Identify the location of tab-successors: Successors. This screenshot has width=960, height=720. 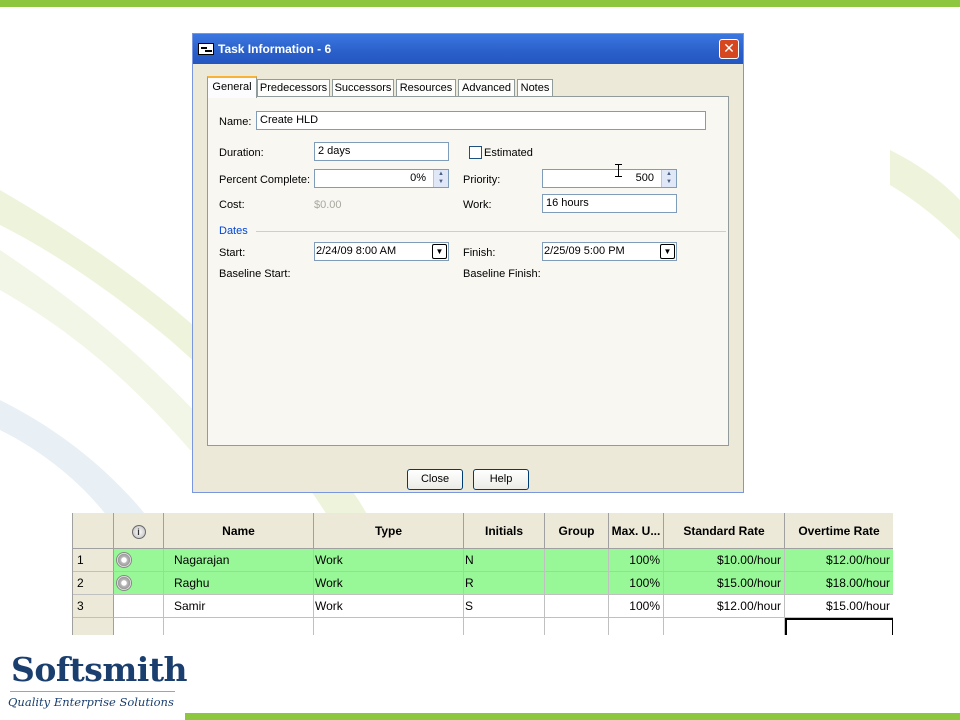
(363, 88).